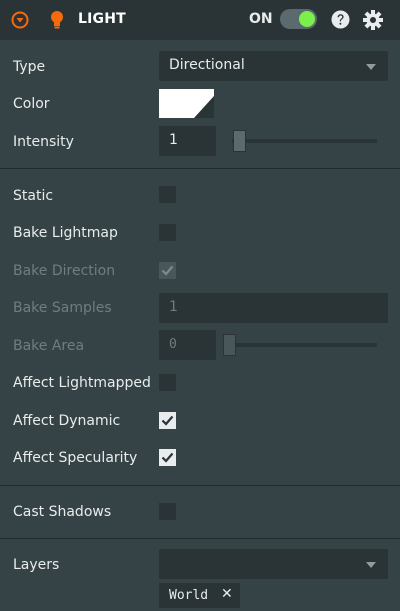 The height and width of the screenshot is (611, 400). Describe the element at coordinates (167, 232) in the screenshot. I see `bake-lightmap-checkbox` at that location.